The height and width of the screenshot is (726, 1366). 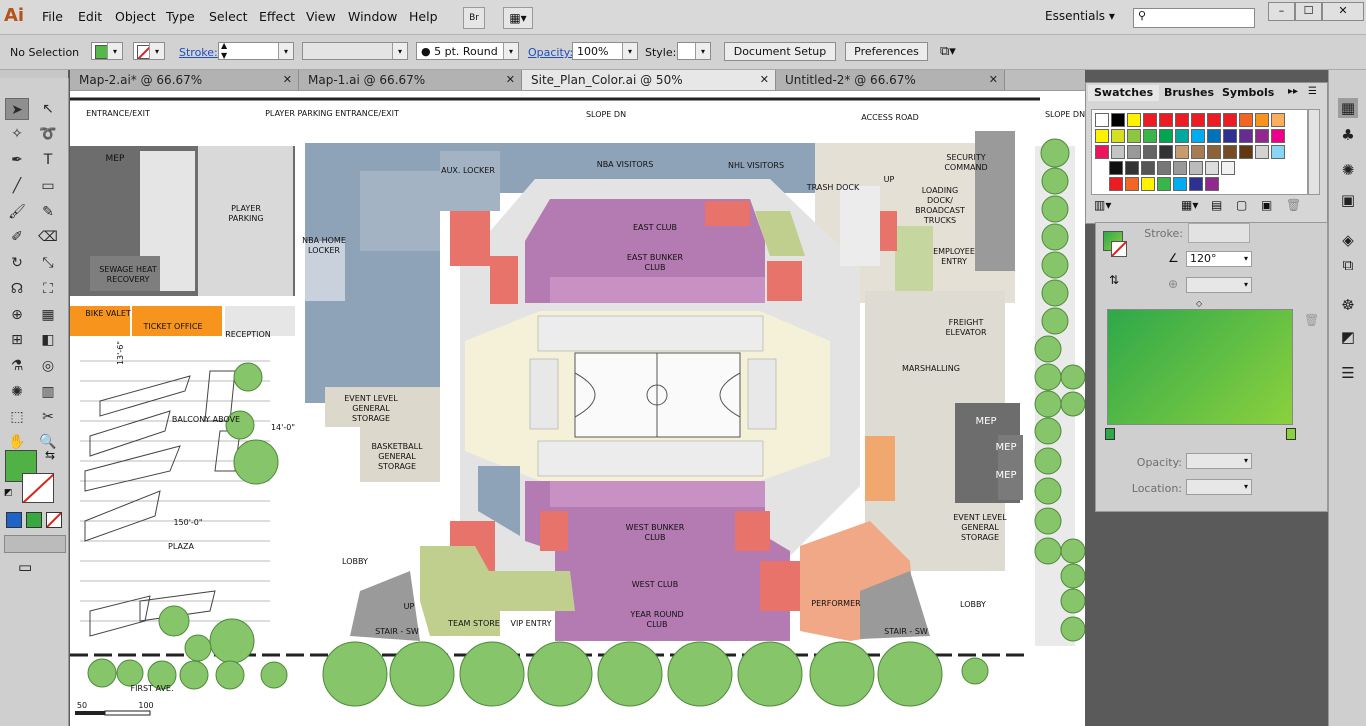 I want to click on arrange-documents-button: ▦▾, so click(x=518, y=18).